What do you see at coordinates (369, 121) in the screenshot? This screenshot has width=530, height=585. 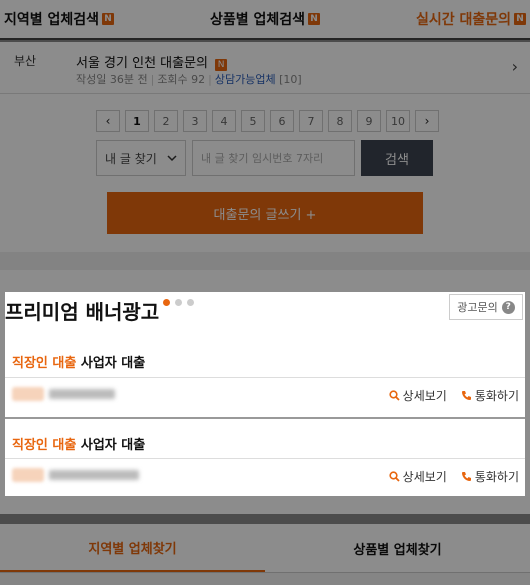 I see `page-button: 9` at bounding box center [369, 121].